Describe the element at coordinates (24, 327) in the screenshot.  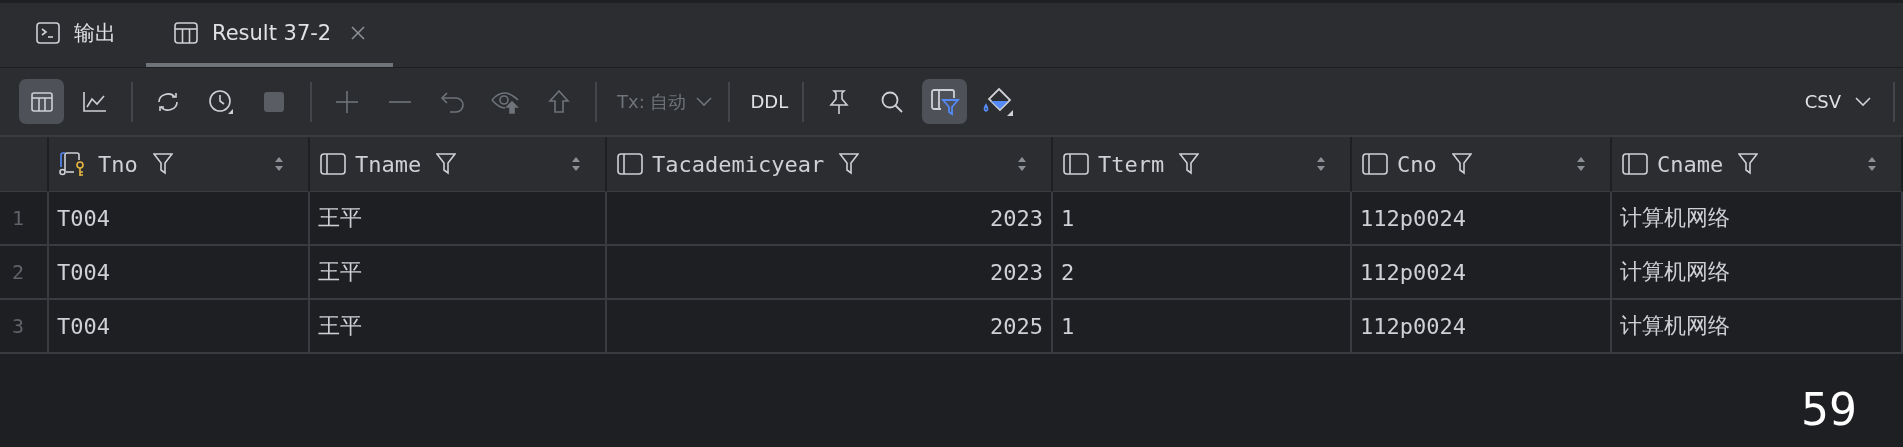
I see `row-number: 3` at that location.